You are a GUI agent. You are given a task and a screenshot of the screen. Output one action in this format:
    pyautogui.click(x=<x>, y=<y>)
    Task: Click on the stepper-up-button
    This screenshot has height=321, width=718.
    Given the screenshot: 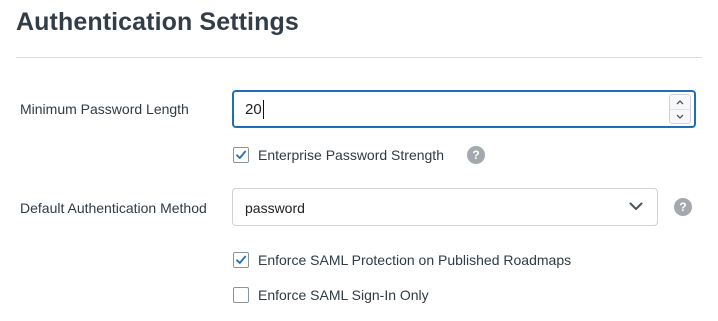 What is the action you would take?
    pyautogui.click(x=680, y=102)
    